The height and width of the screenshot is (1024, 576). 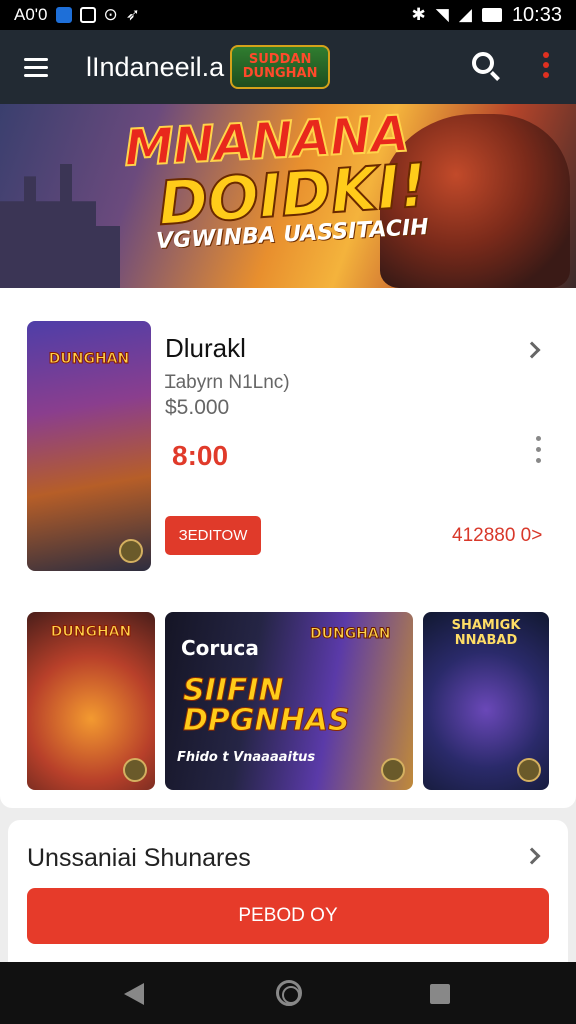 What do you see at coordinates (465, 14) in the screenshot?
I see `signal-icon: ◢` at bounding box center [465, 14].